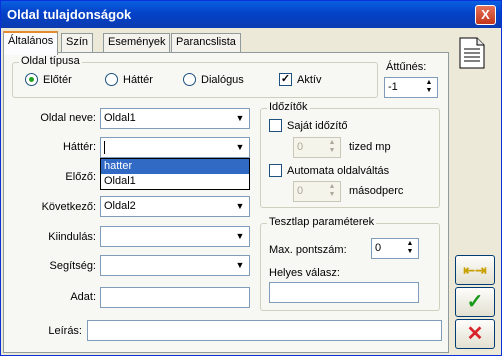 The image size is (502, 356). What do you see at coordinates (175, 206) in the screenshot?
I see `next-combo: Oldal2 ▼` at bounding box center [175, 206].